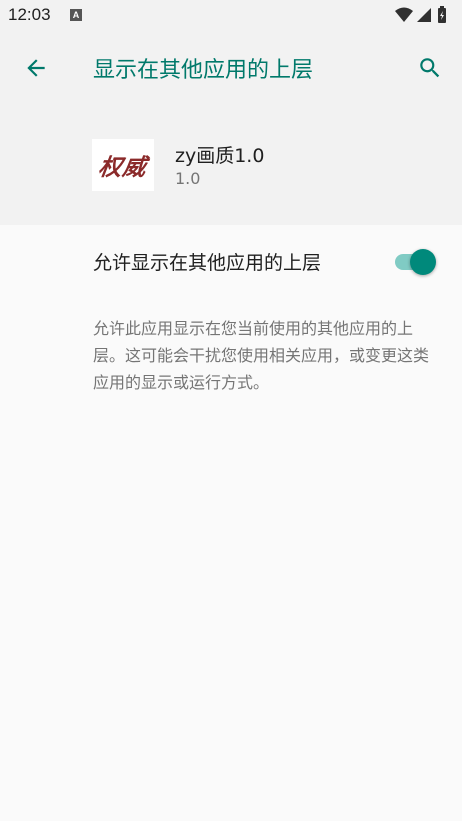 Image resolution: width=462 pixels, height=821 pixels. What do you see at coordinates (76, 15) in the screenshot?
I see `notification-icon: A` at bounding box center [76, 15].